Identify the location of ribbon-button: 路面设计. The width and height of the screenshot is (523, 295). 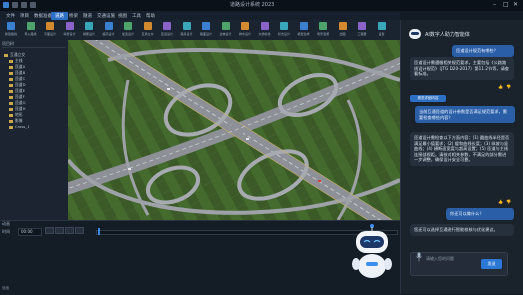
(206, 30).